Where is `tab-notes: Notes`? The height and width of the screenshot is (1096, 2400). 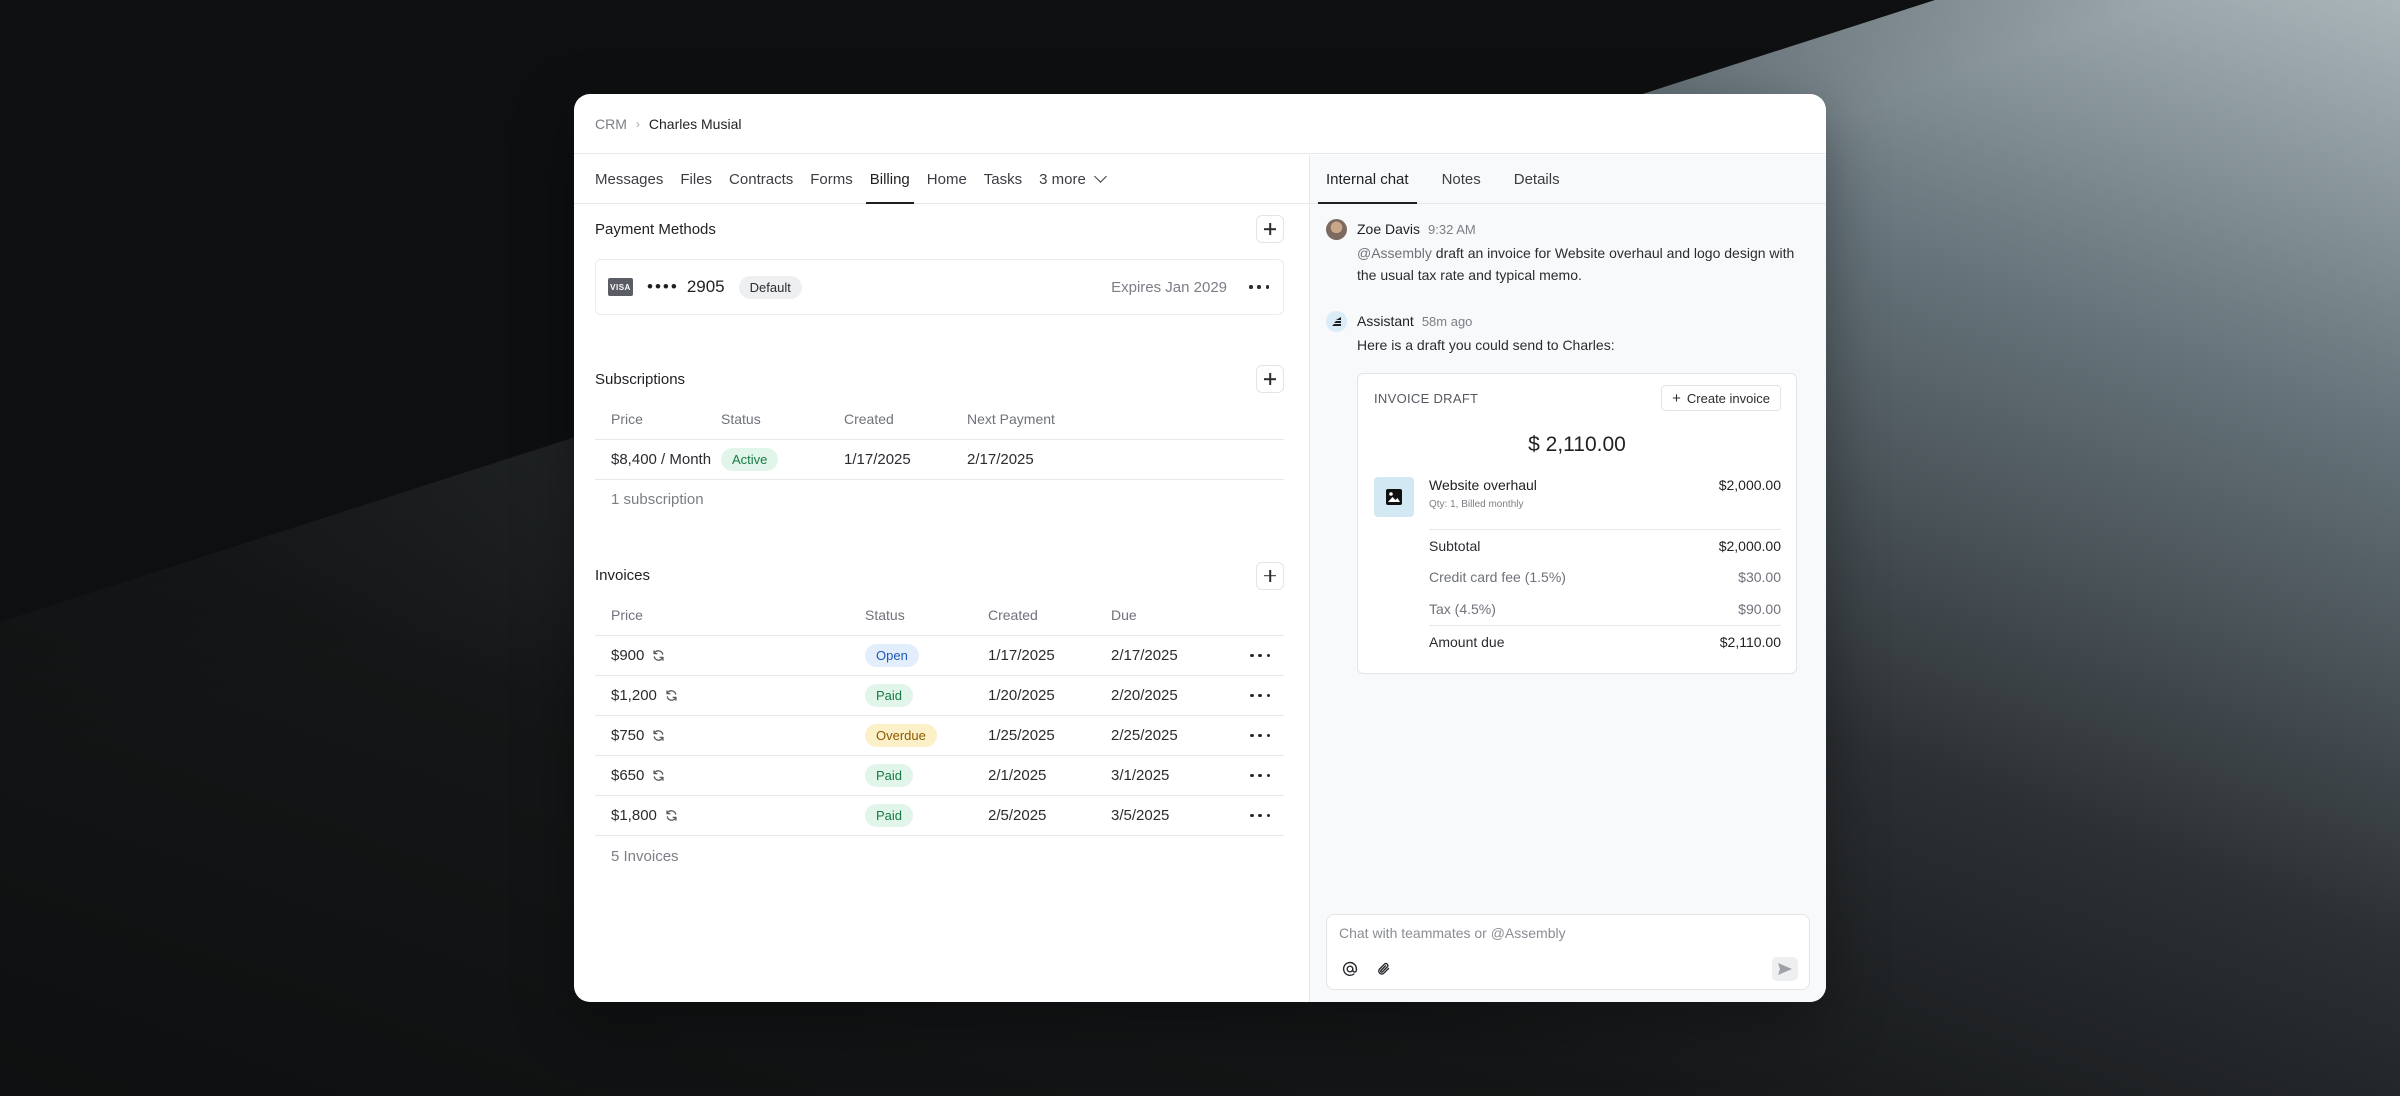 tab-notes: Notes is located at coordinates (1461, 179).